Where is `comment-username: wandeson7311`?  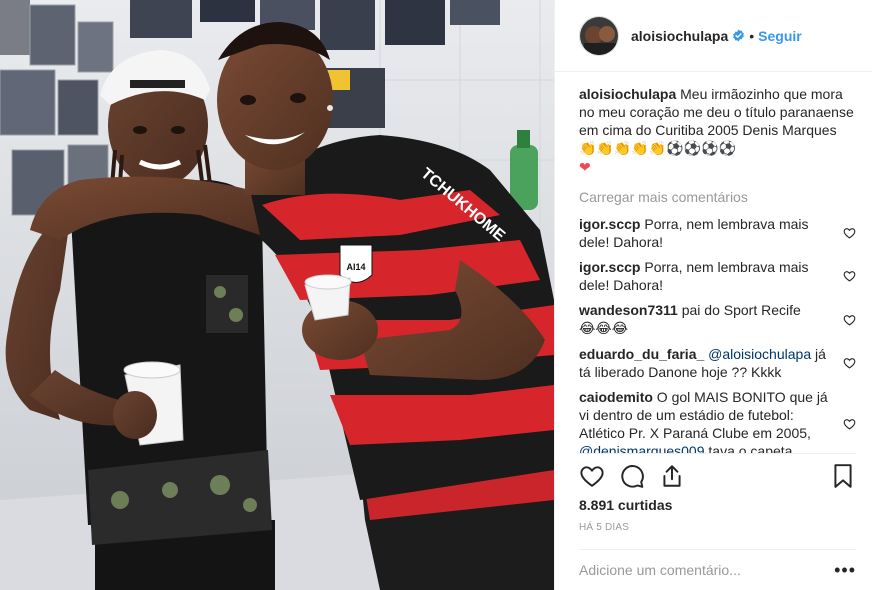 comment-username: wandeson7311 is located at coordinates (628, 310).